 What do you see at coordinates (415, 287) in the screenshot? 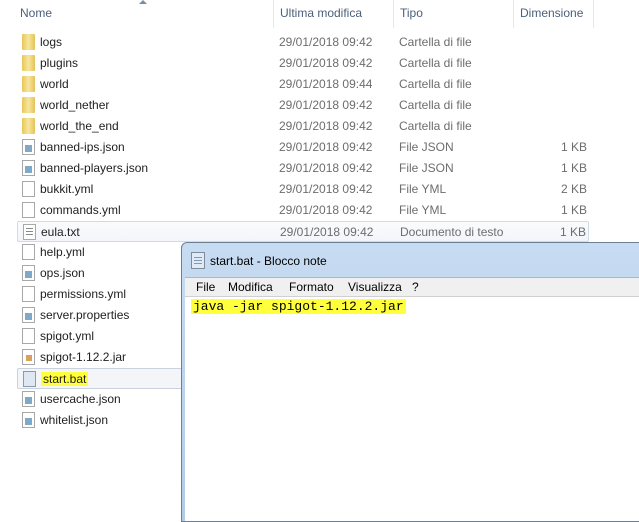
I see `menu-help: ?` at bounding box center [415, 287].